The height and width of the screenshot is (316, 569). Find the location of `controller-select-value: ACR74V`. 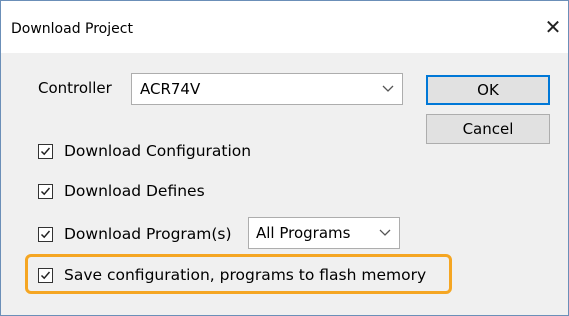

controller-select-value: ACR74V is located at coordinates (170, 89).